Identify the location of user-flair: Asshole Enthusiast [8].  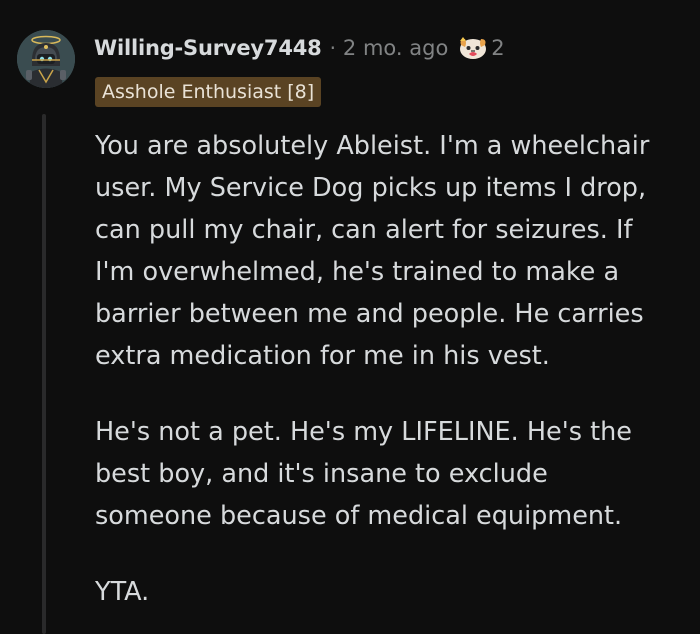
(208, 92).